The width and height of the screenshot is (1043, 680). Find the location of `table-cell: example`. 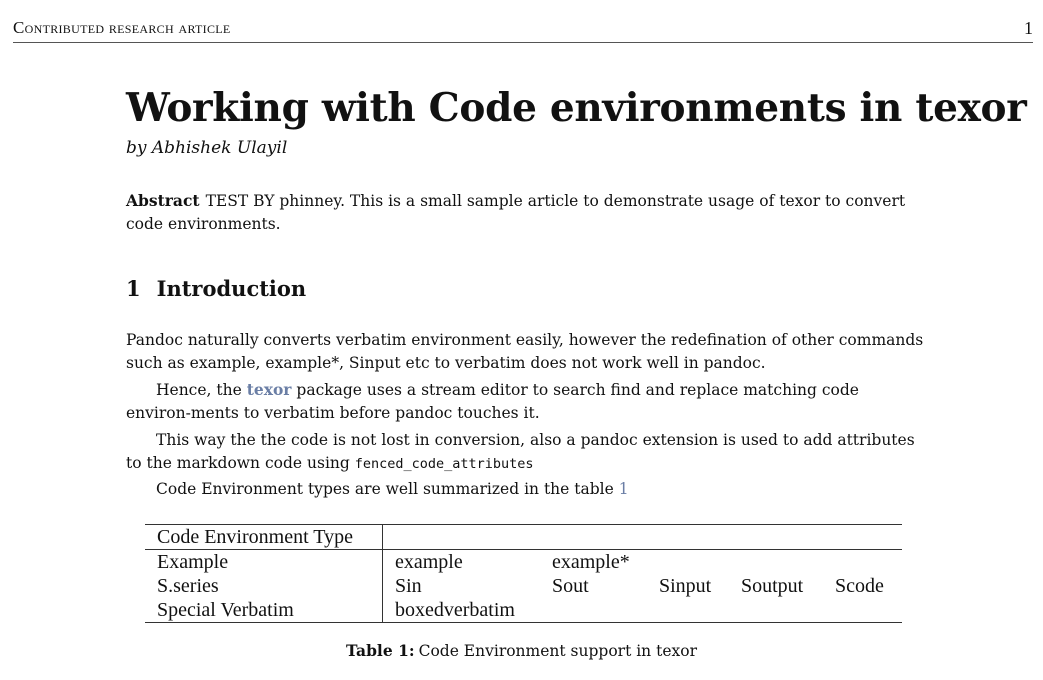

table-cell: example is located at coordinates (429, 562).